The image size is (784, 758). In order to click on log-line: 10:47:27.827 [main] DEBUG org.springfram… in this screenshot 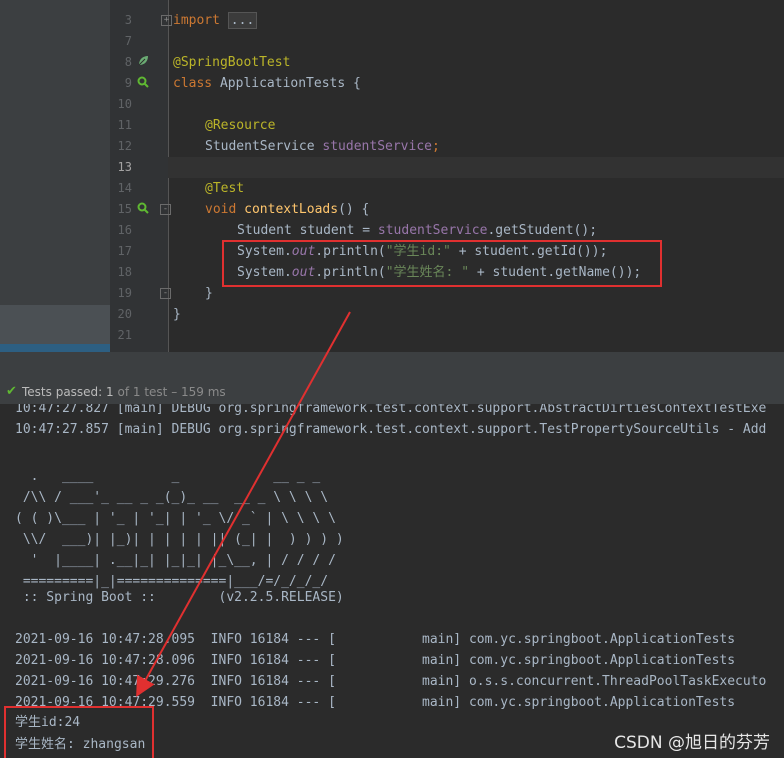, I will do `click(391, 410)`.